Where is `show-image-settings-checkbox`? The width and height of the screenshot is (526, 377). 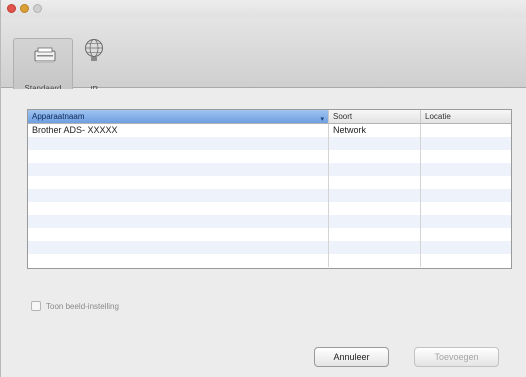 show-image-settings-checkbox is located at coordinates (36, 306).